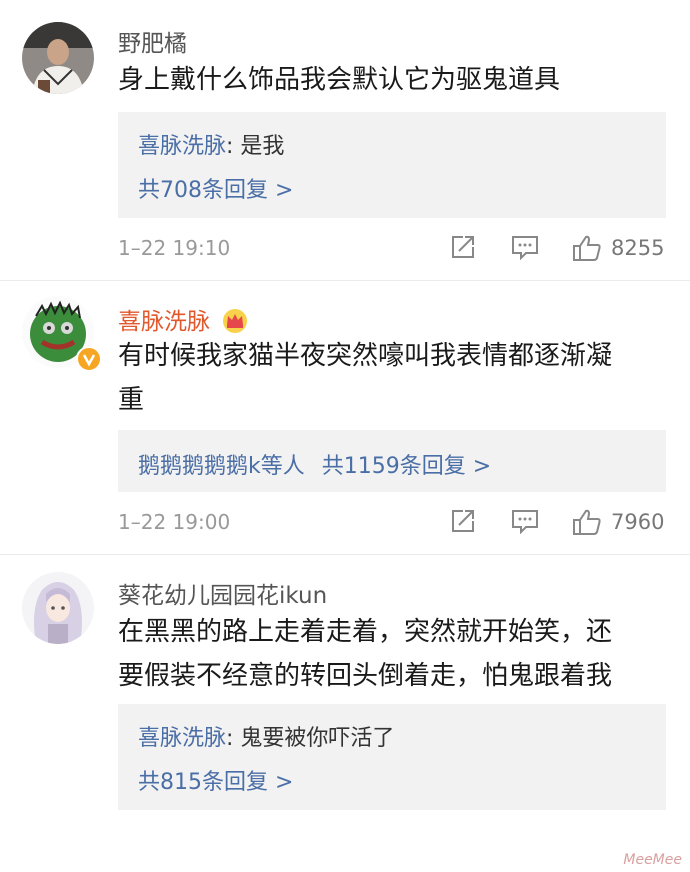 This screenshot has height=872, width=690. Describe the element at coordinates (652, 860) in the screenshot. I see `watermark: MeeMee` at that location.